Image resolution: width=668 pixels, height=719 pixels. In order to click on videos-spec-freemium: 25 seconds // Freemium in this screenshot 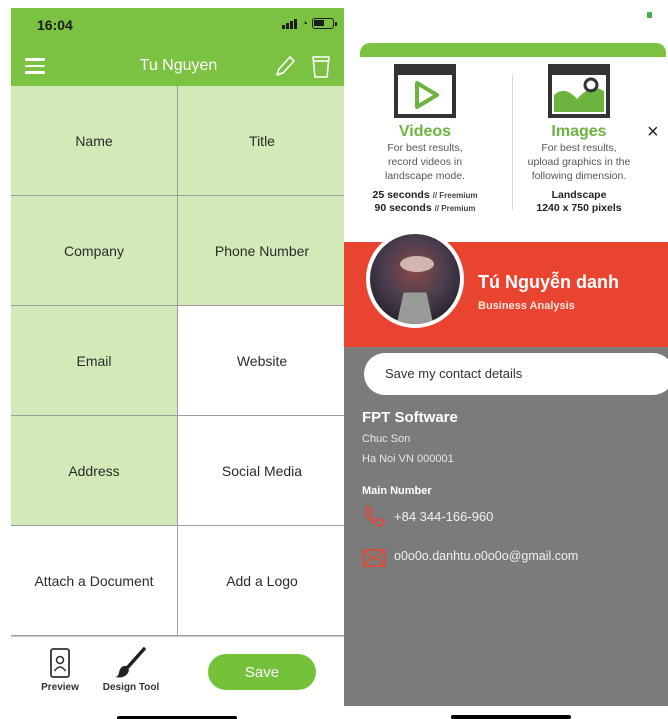, I will do `click(425, 195)`.